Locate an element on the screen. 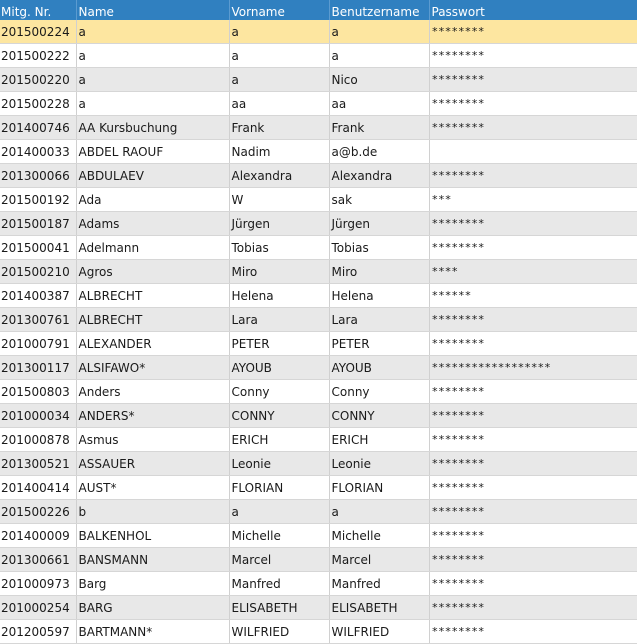 This screenshot has width=637, height=644. first-name-cell: WILFRIED is located at coordinates (279, 631).